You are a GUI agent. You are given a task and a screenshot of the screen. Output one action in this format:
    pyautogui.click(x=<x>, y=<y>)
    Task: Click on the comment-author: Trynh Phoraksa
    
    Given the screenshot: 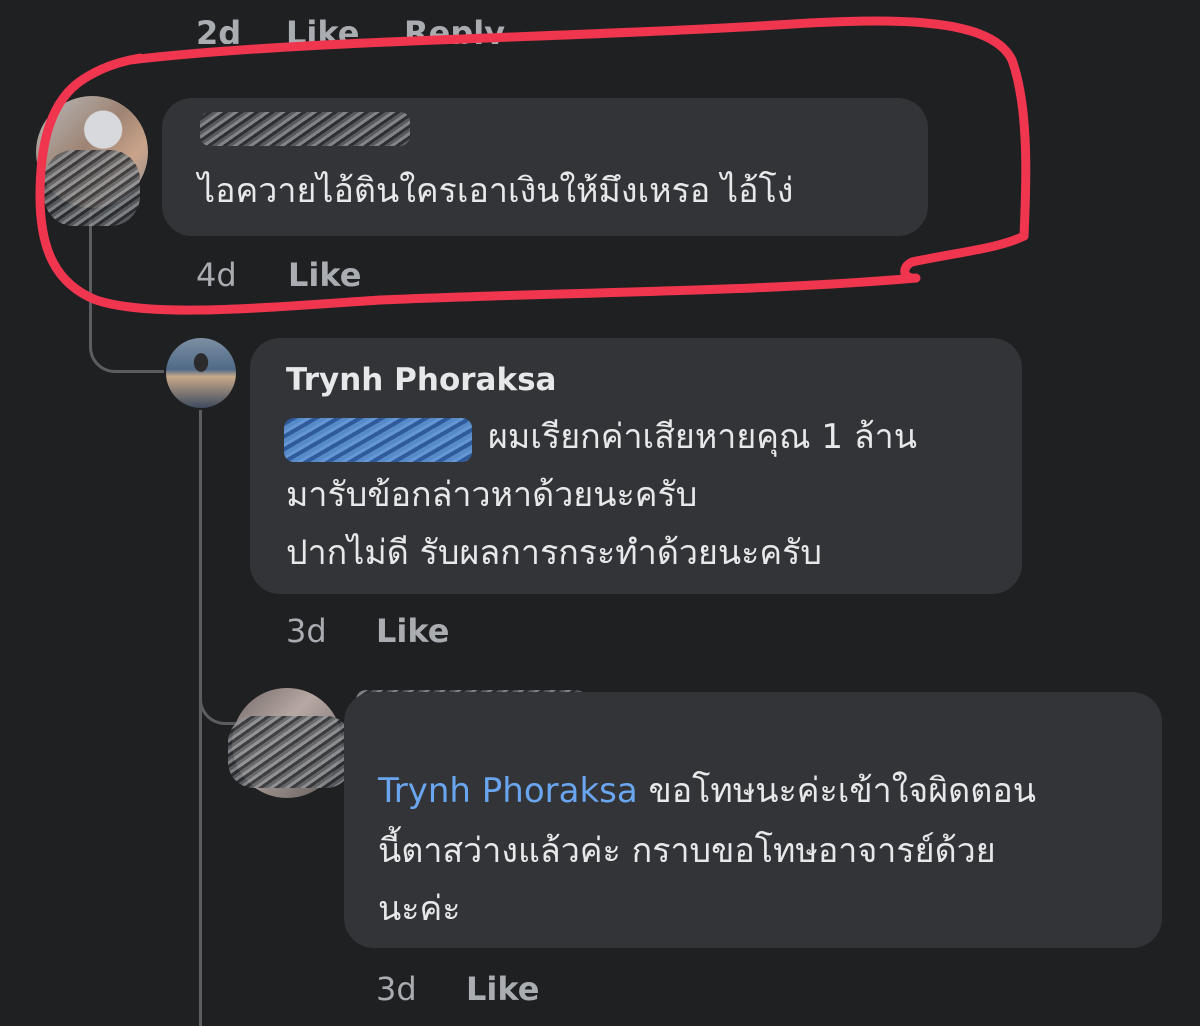 What is the action you would take?
    pyautogui.click(x=421, y=380)
    